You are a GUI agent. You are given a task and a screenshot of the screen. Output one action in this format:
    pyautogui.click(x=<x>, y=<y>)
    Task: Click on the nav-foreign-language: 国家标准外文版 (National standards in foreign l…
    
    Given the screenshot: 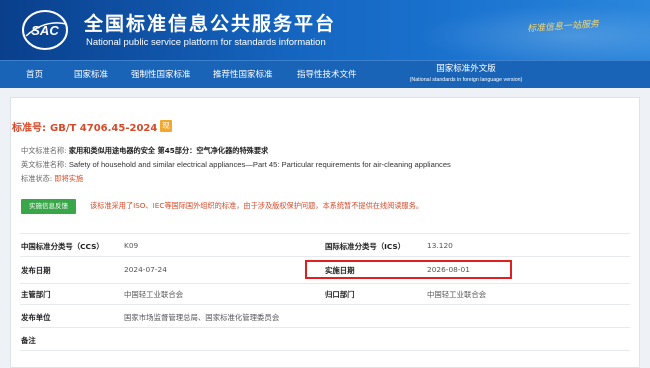 What is the action you would take?
    pyautogui.click(x=466, y=78)
    